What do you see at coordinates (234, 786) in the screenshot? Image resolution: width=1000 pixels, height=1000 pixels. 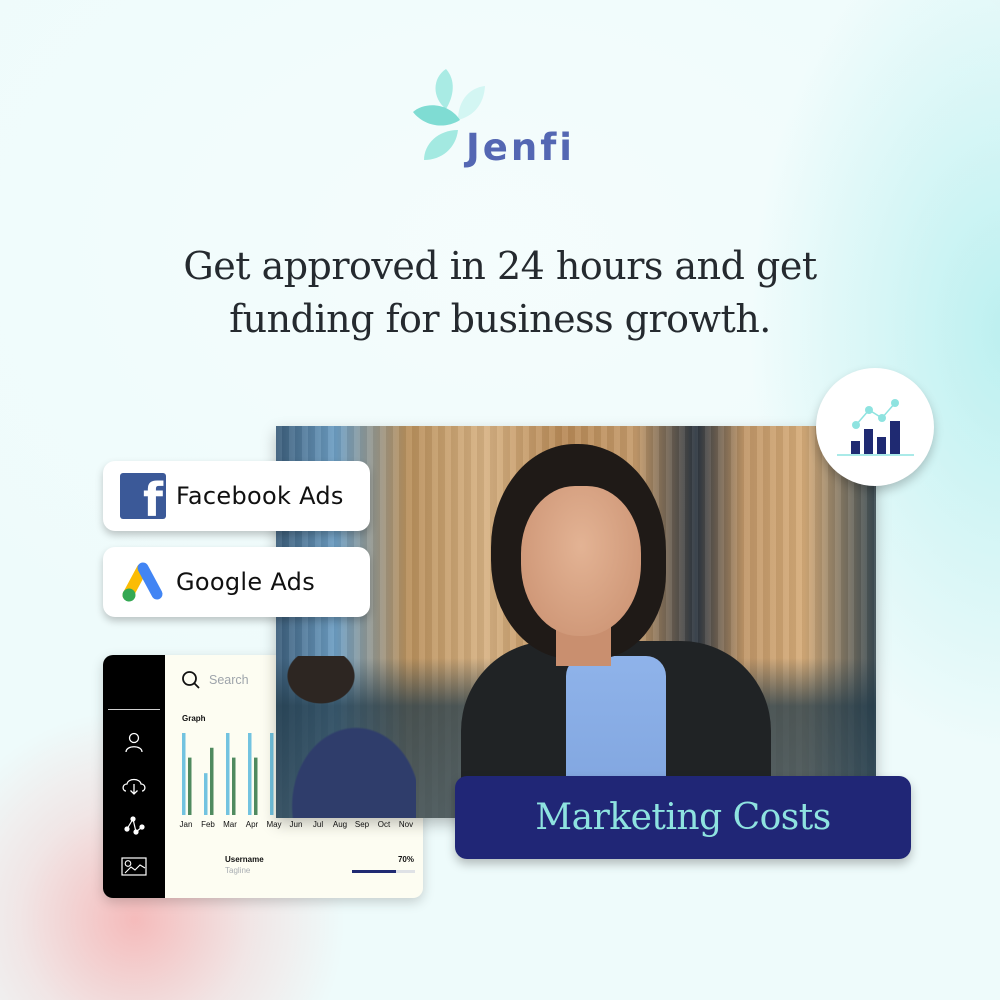 I see `bar-series-2-mar` at bounding box center [234, 786].